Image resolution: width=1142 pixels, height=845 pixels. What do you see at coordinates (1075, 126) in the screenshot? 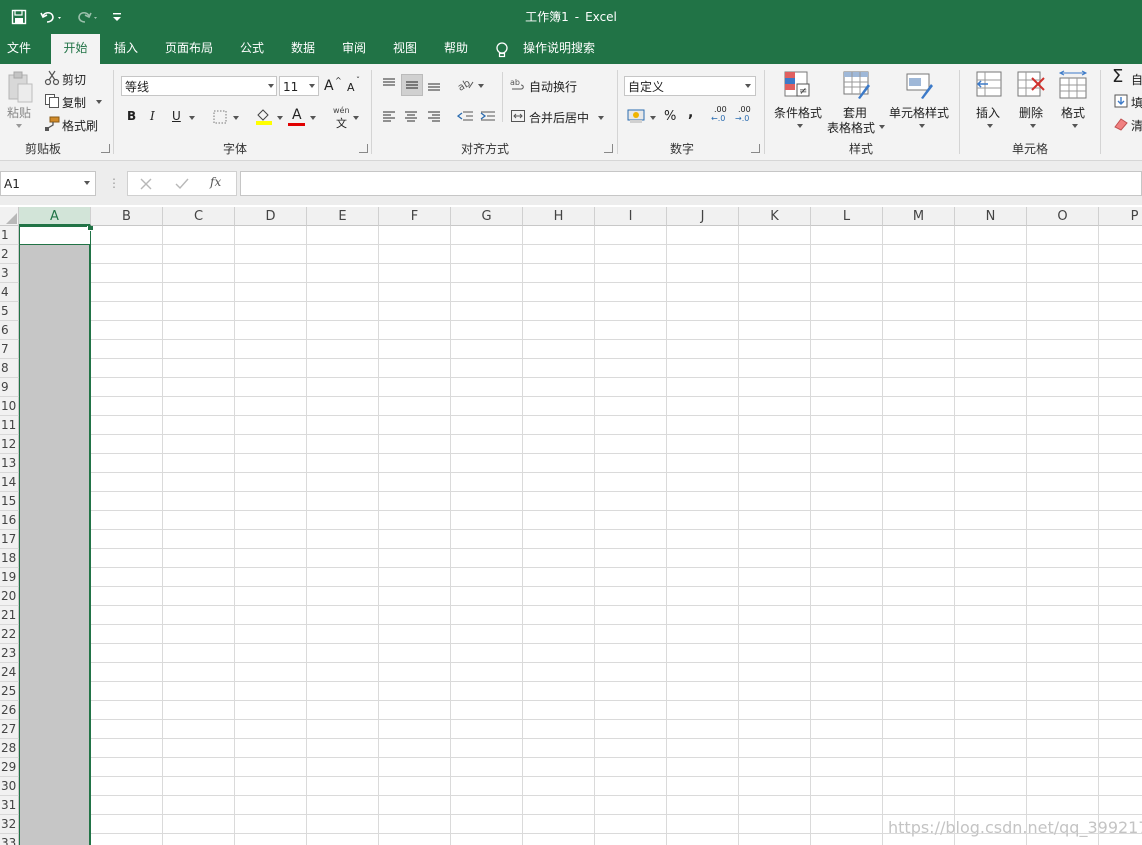
I see `format-dropdown-icon` at bounding box center [1075, 126].